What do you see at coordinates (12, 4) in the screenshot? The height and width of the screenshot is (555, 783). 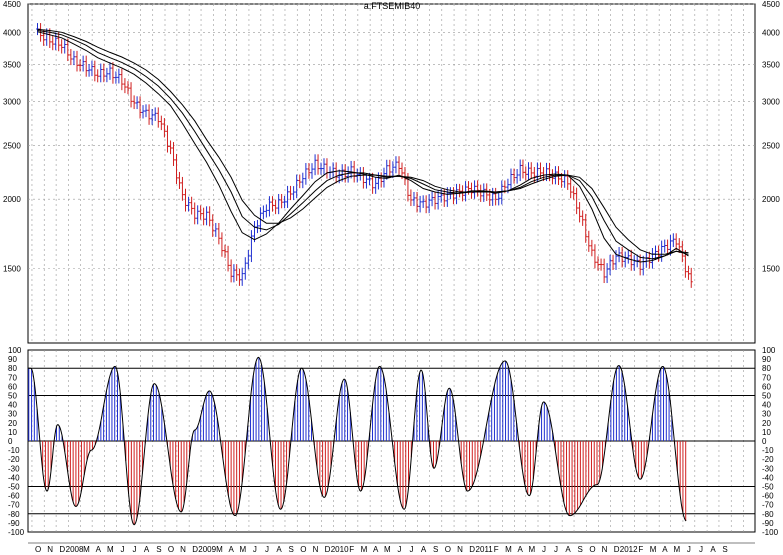 I see `y-tick-label-left: 4500` at bounding box center [12, 4].